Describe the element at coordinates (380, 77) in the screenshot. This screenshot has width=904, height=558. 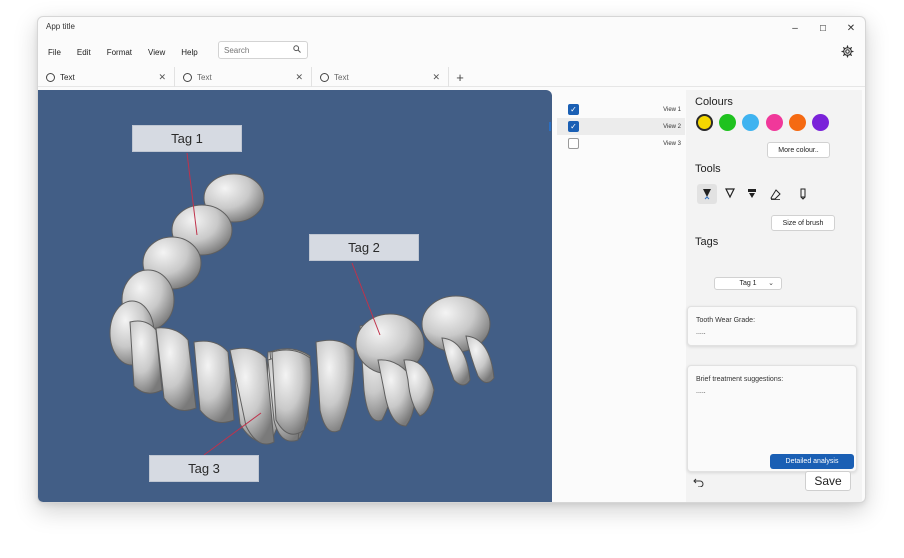
I see `tab-3: Text ✕` at that location.